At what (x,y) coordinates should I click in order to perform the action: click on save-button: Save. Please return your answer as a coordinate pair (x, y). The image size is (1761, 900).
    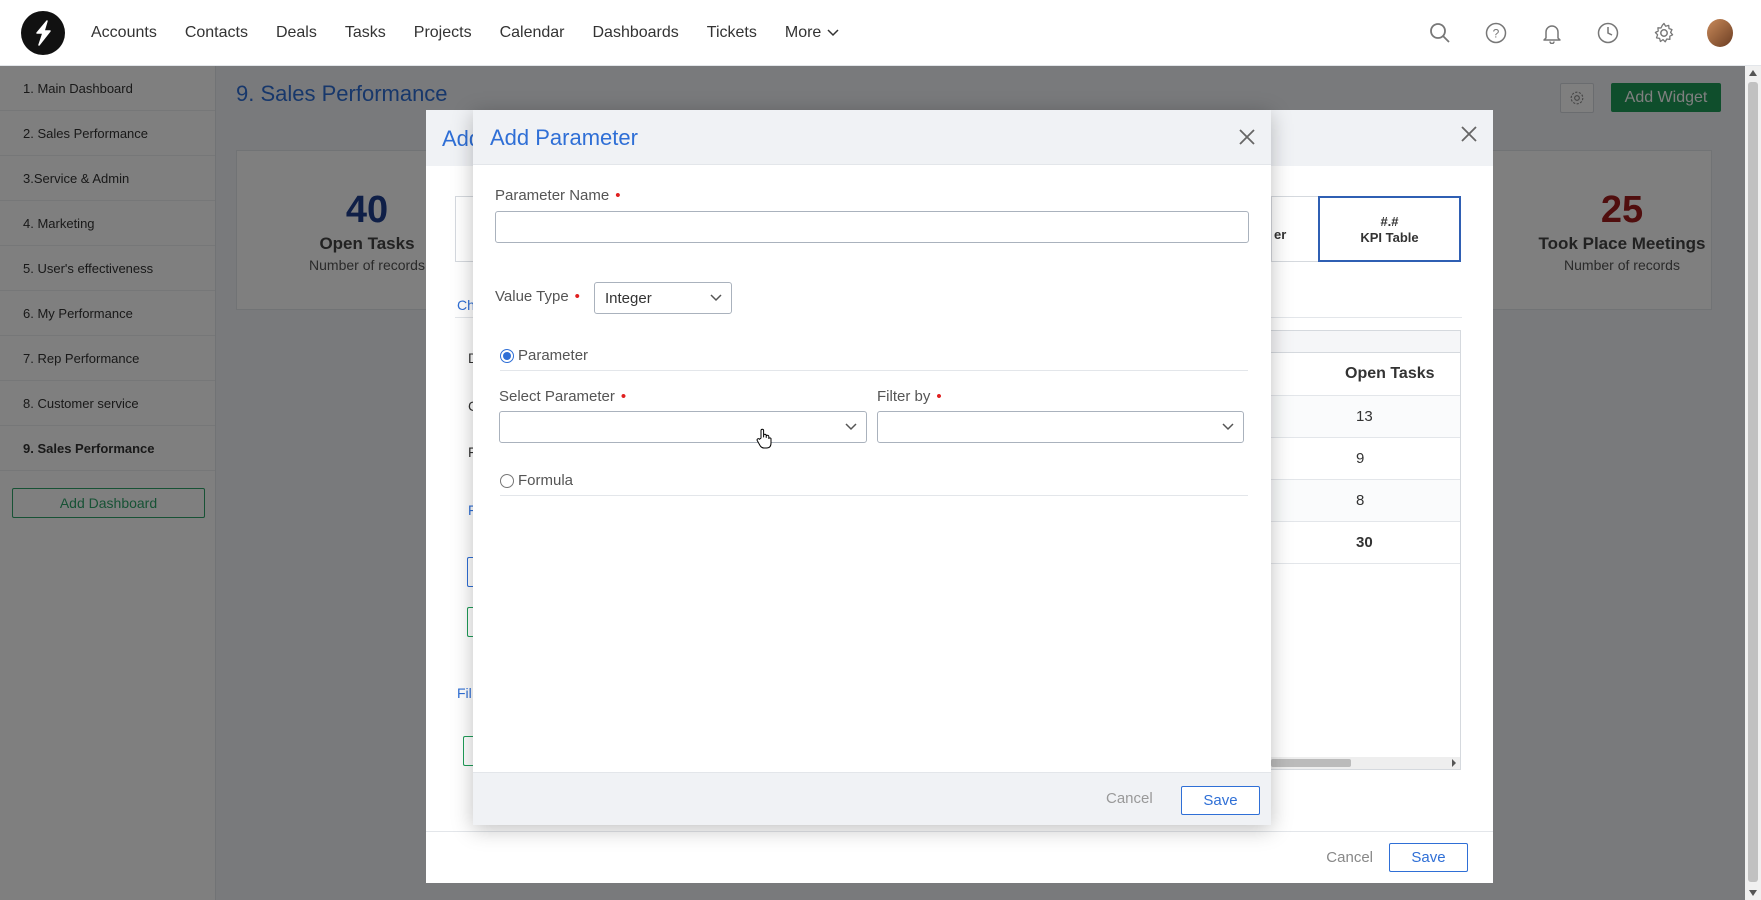
    Looking at the image, I should click on (1220, 800).